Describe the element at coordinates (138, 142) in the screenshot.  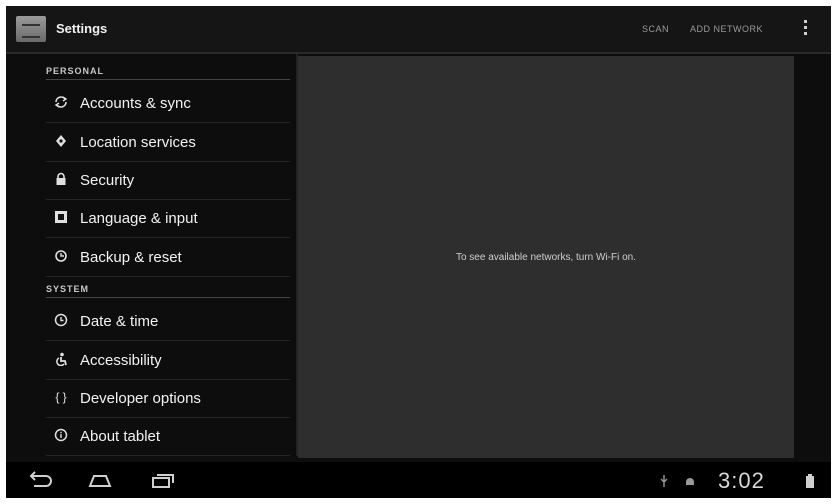
I see `settings-item-label: Location services` at that location.